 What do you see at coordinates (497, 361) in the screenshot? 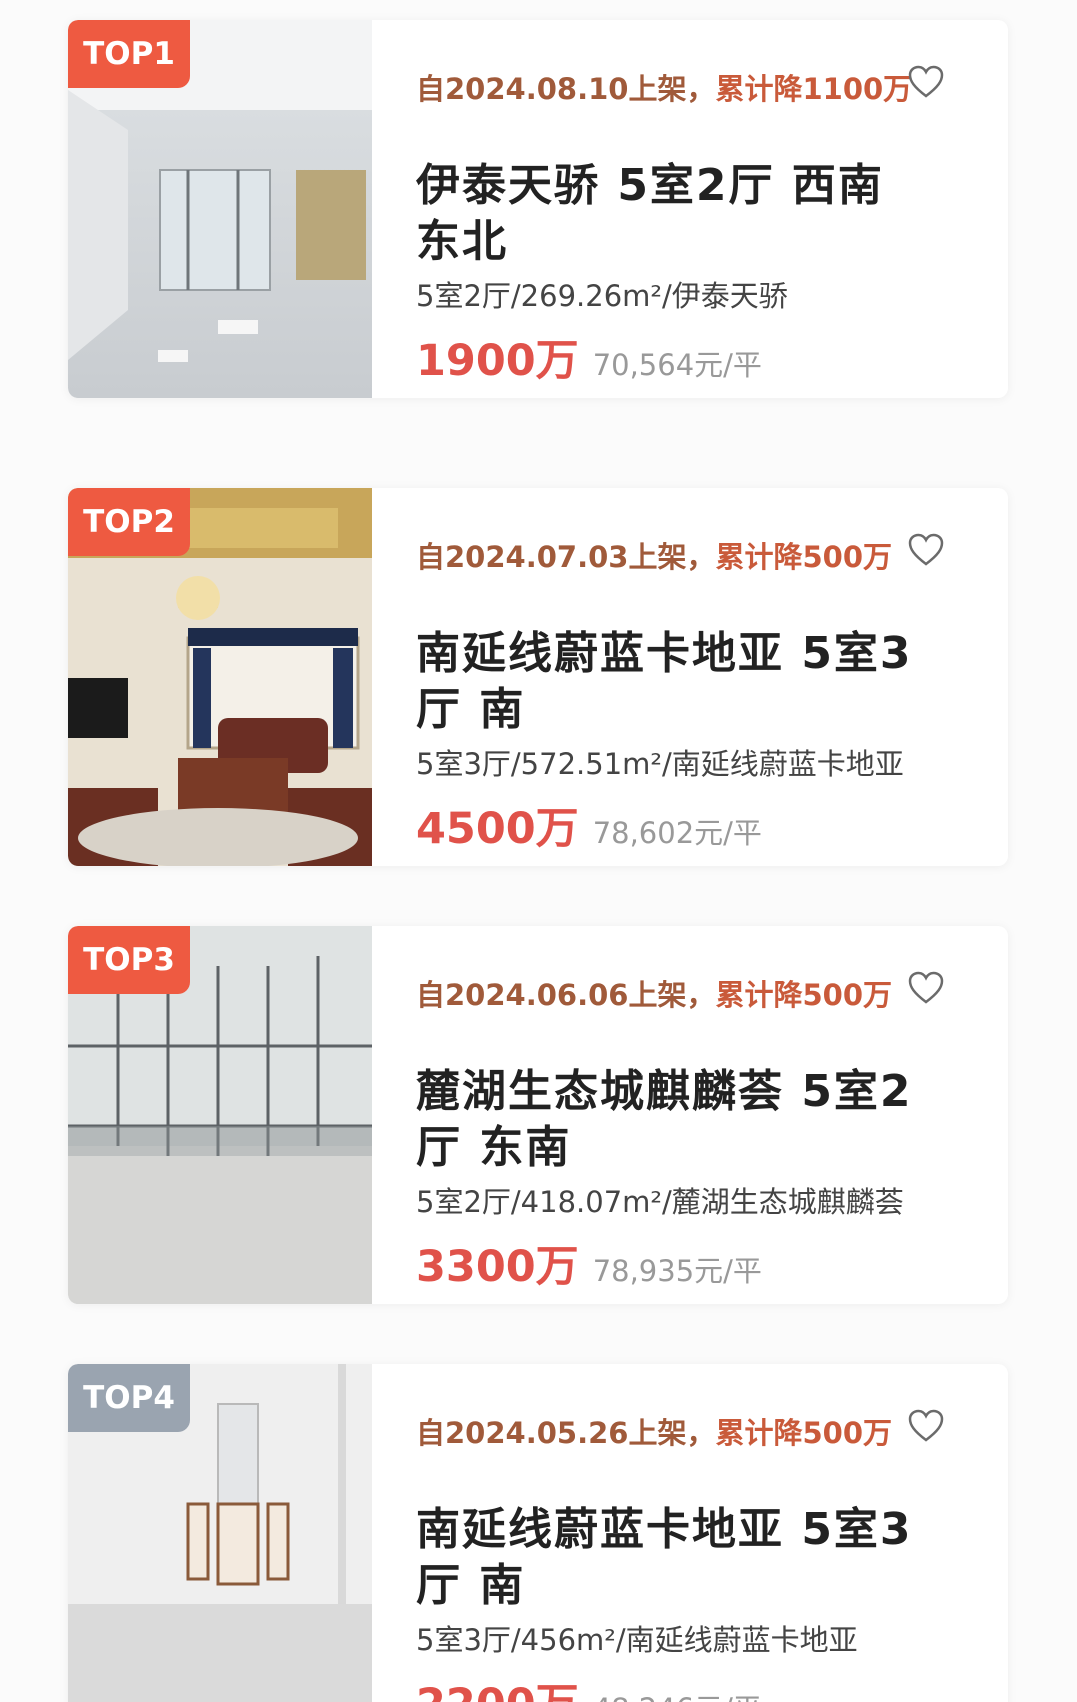
I see `total-price: 1900万` at bounding box center [497, 361].